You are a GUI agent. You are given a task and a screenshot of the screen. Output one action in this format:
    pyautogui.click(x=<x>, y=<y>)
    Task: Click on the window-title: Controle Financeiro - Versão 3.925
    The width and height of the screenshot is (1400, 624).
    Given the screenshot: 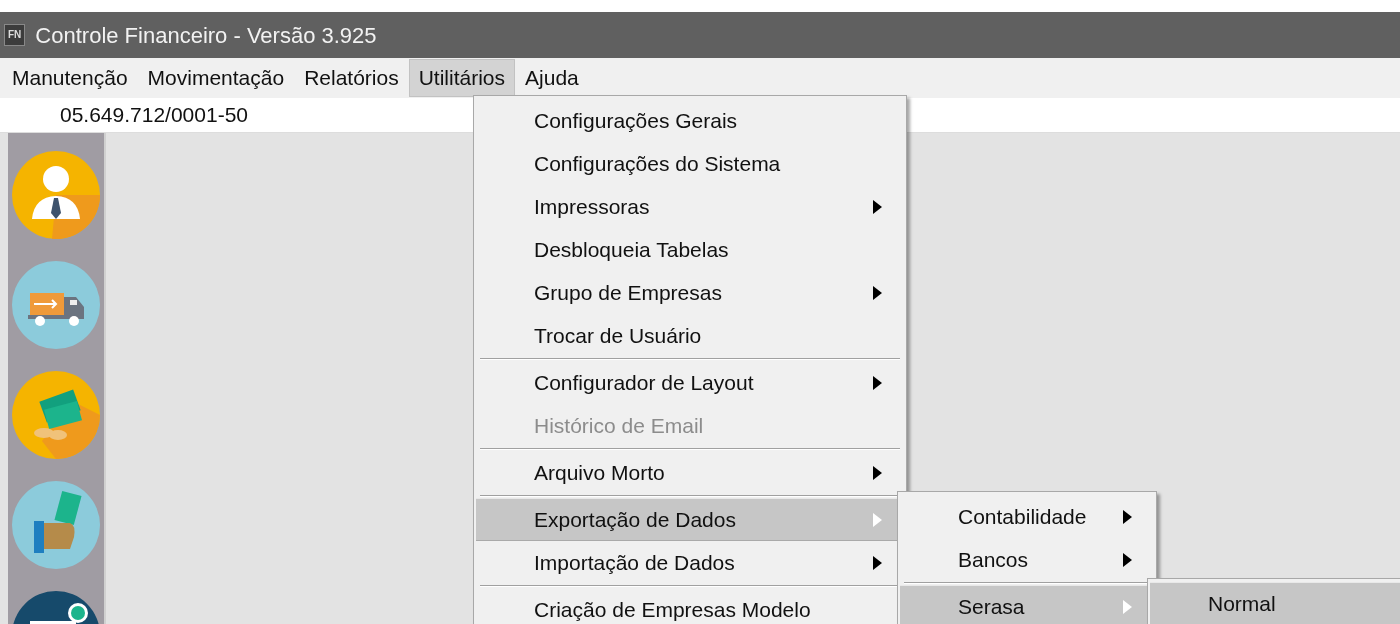 What is the action you would take?
    pyautogui.click(x=206, y=35)
    